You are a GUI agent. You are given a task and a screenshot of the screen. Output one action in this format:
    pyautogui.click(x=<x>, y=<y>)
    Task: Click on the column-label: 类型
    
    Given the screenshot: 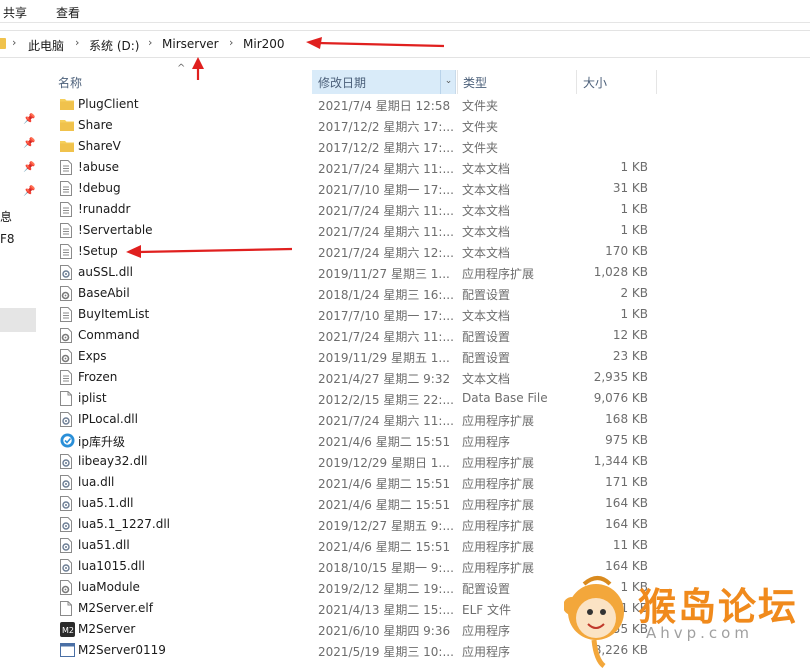 What is the action you would take?
    pyautogui.click(x=475, y=83)
    